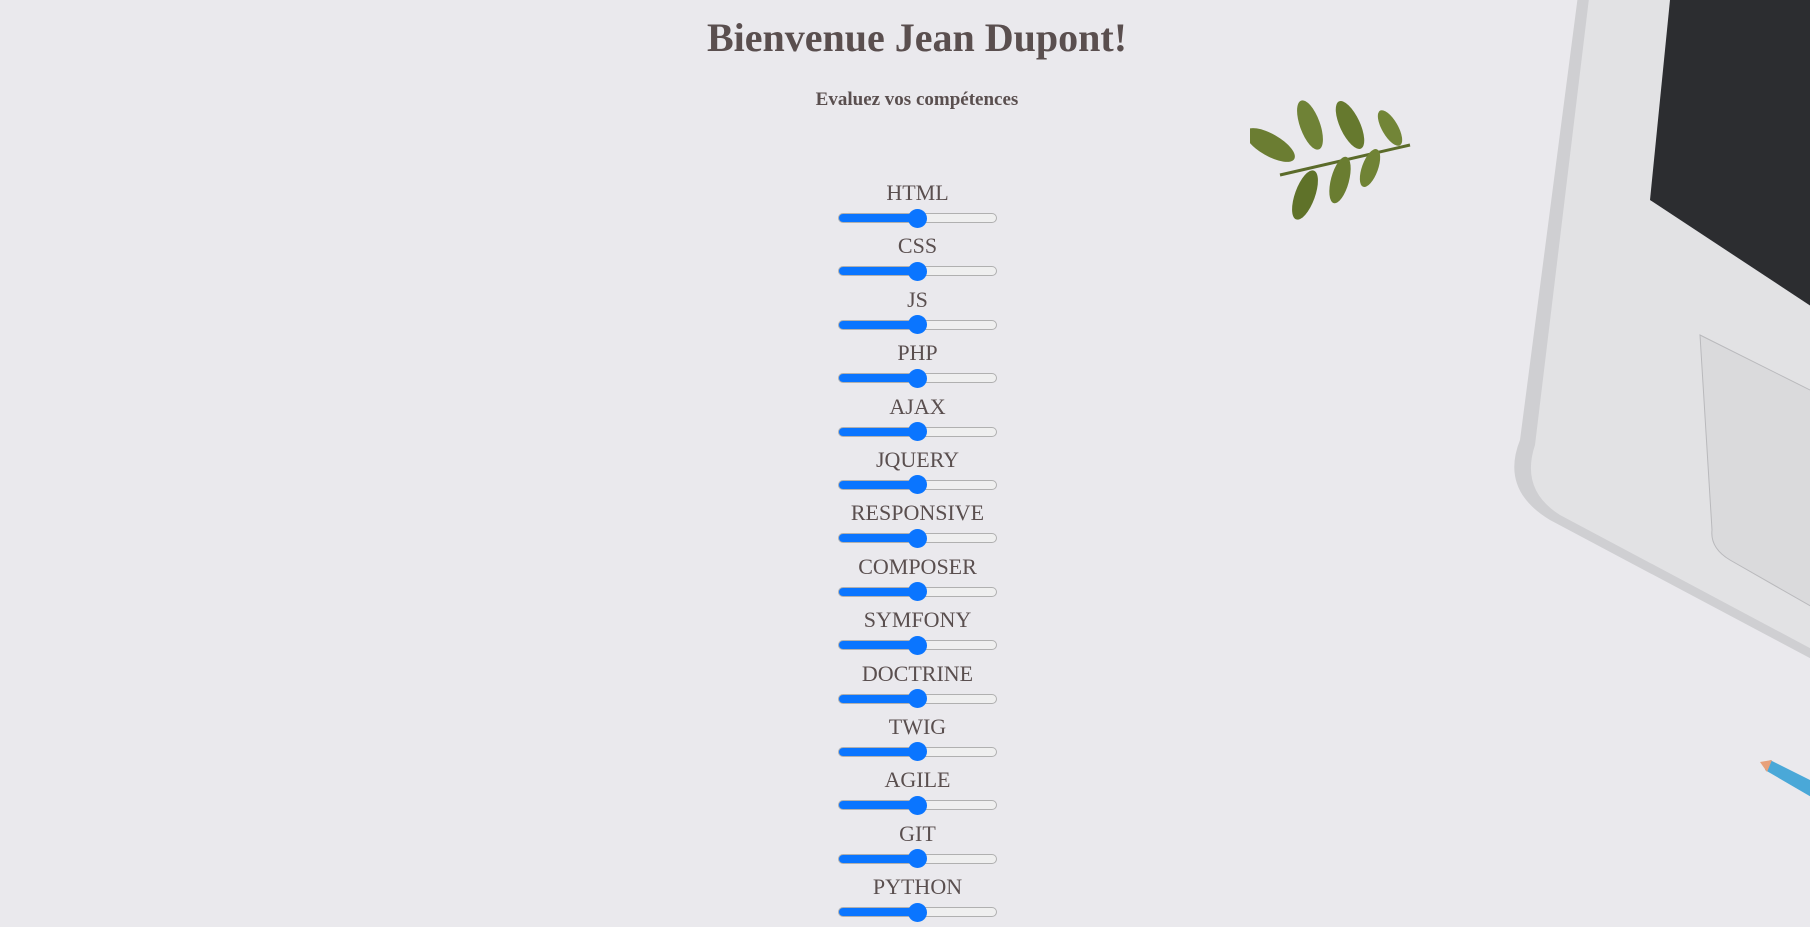  Describe the element at coordinates (917, 833) in the screenshot. I see `skill-label: GIT` at that location.